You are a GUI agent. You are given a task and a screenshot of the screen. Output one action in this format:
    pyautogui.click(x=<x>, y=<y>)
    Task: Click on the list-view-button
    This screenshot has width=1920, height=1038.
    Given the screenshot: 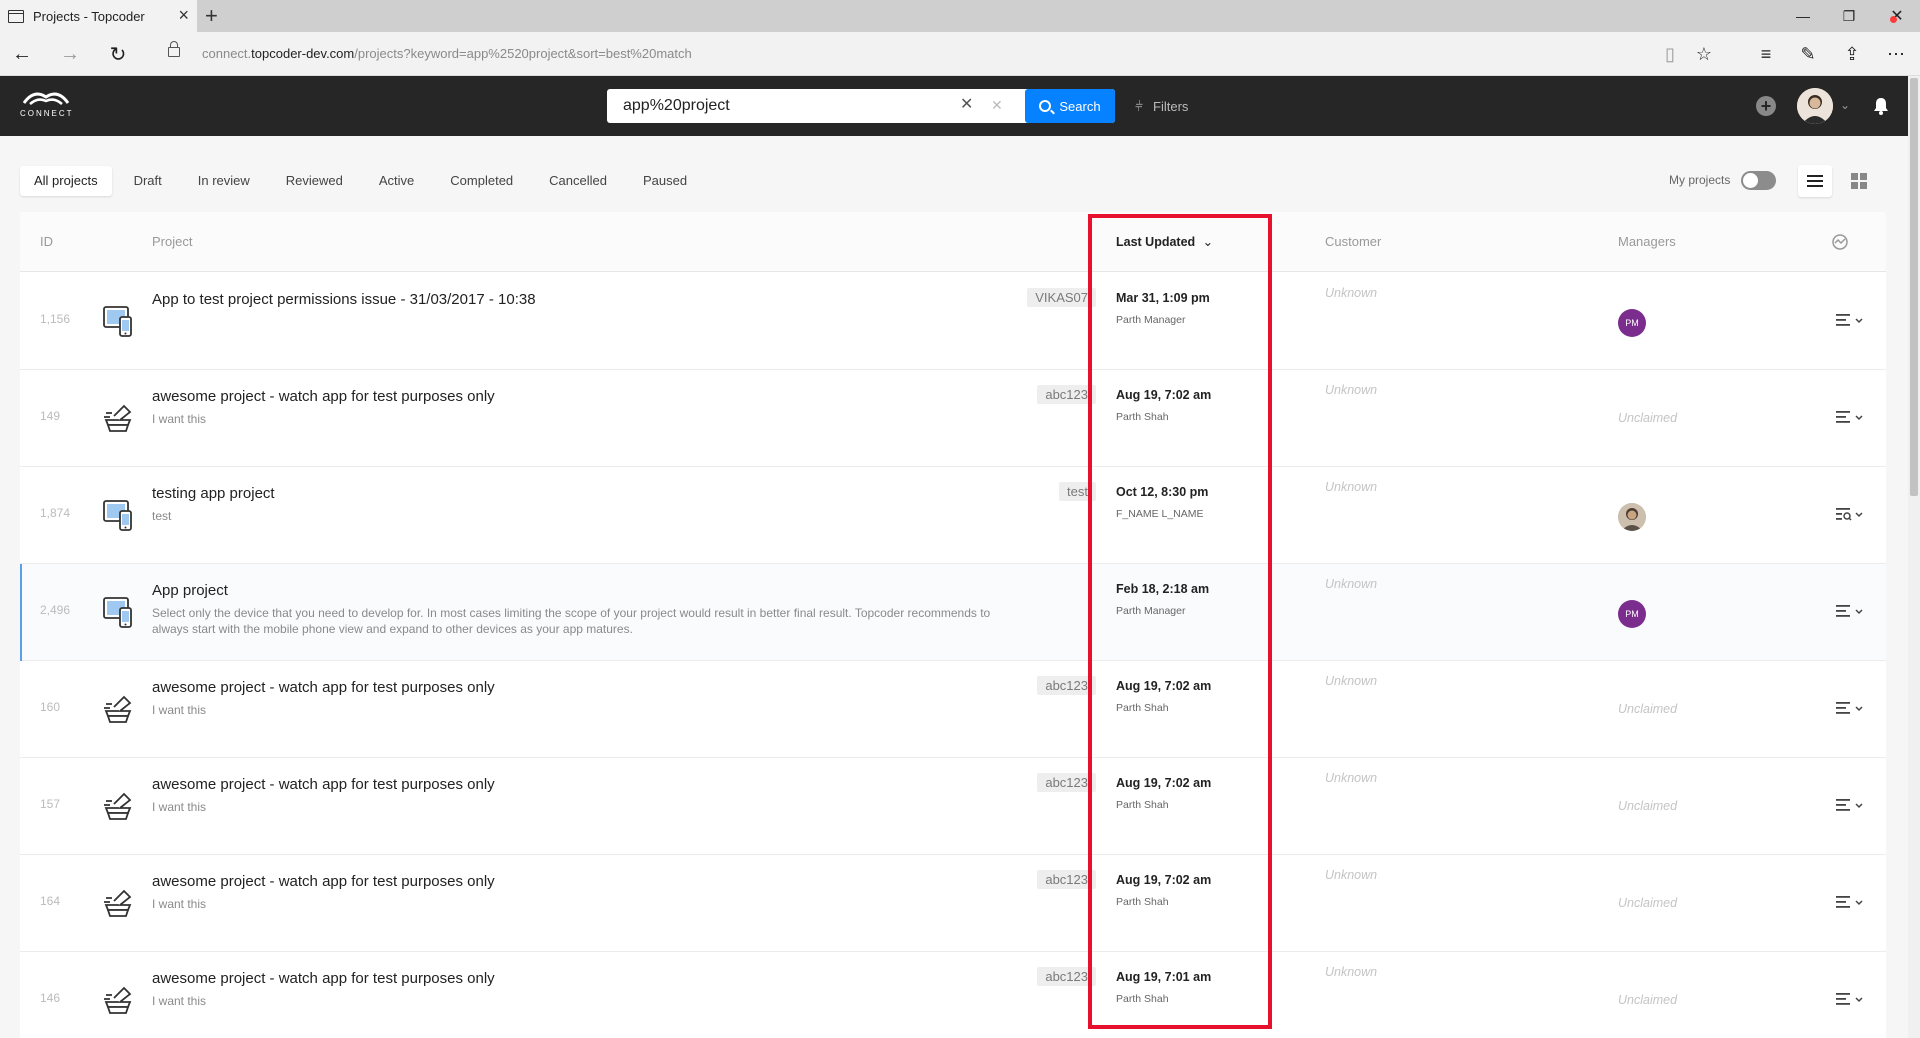 What is the action you would take?
    pyautogui.click(x=1815, y=181)
    